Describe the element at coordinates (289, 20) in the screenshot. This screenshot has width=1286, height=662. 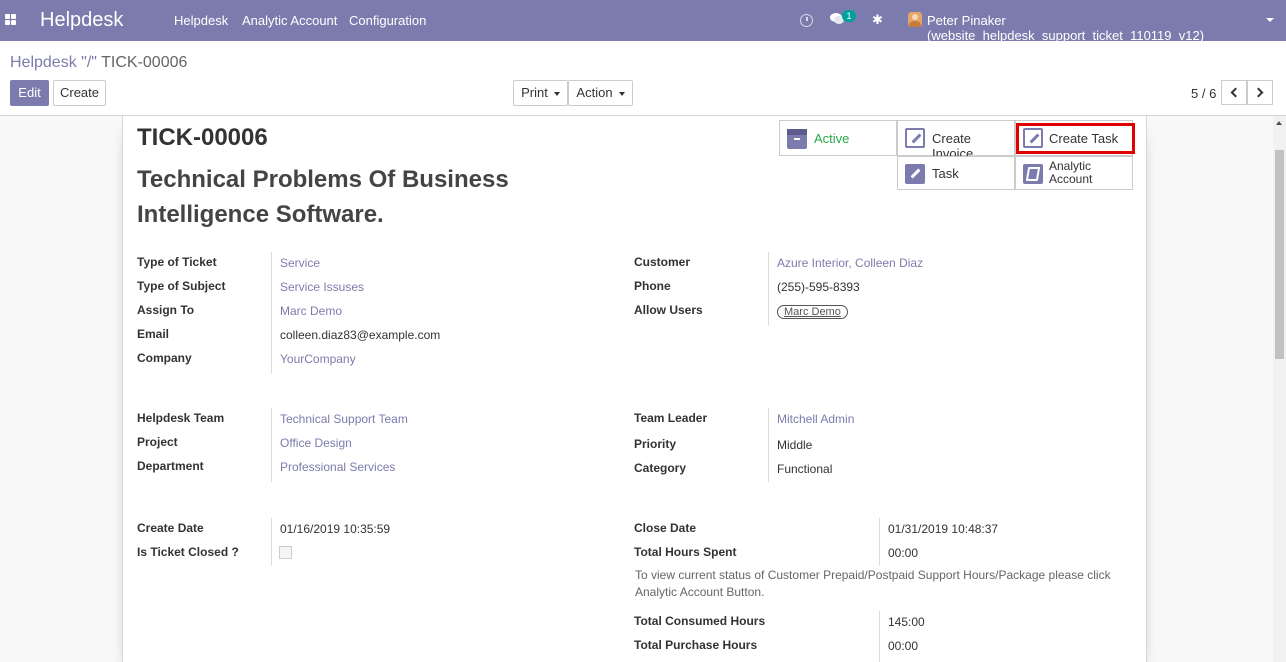
I see `menu-analytic-account: Analytic Account` at that location.